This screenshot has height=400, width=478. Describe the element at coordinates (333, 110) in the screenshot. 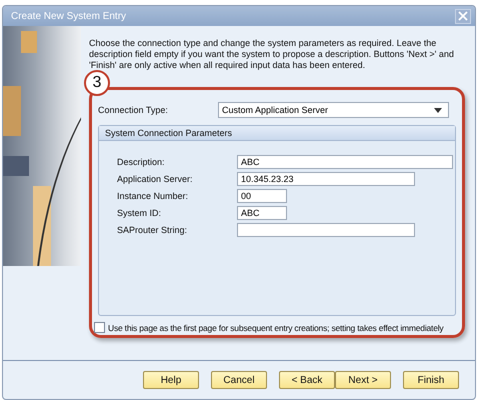

I see `connection-type-dropdown: Custom Application Server` at that location.